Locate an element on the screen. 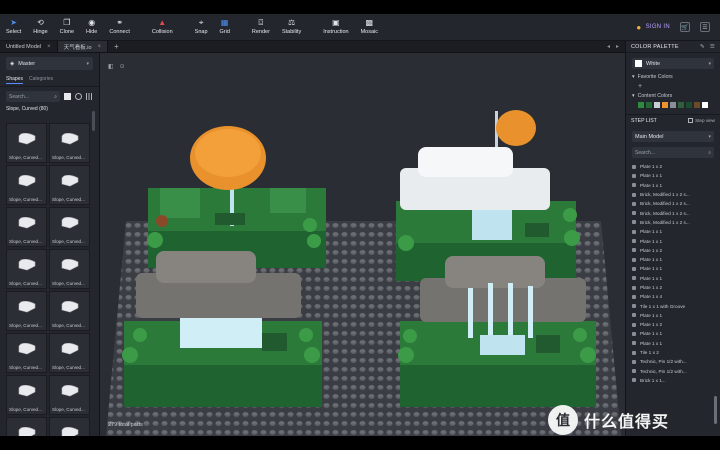  snap-toggle: ⌖ Snap is located at coordinates (201, 27).